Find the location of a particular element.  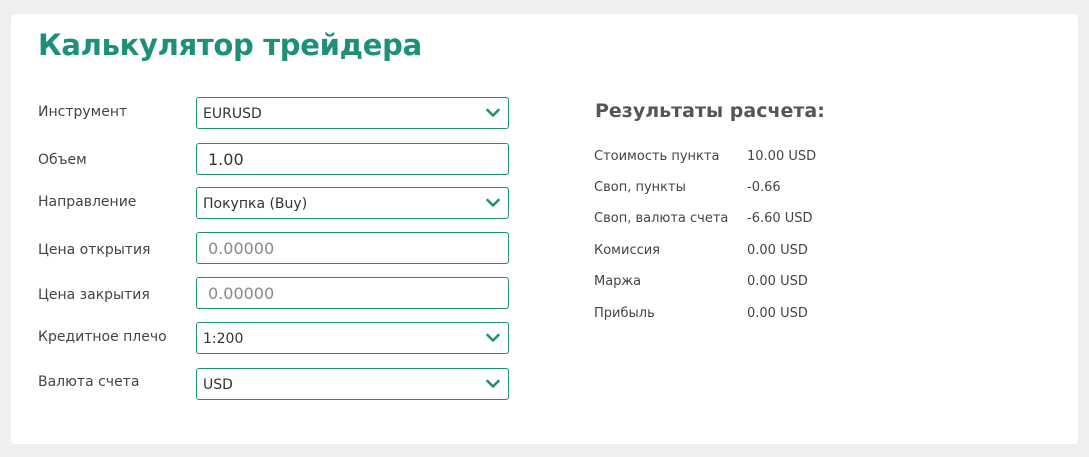

currency-row: Валюта счета USD is located at coordinates (278, 385).